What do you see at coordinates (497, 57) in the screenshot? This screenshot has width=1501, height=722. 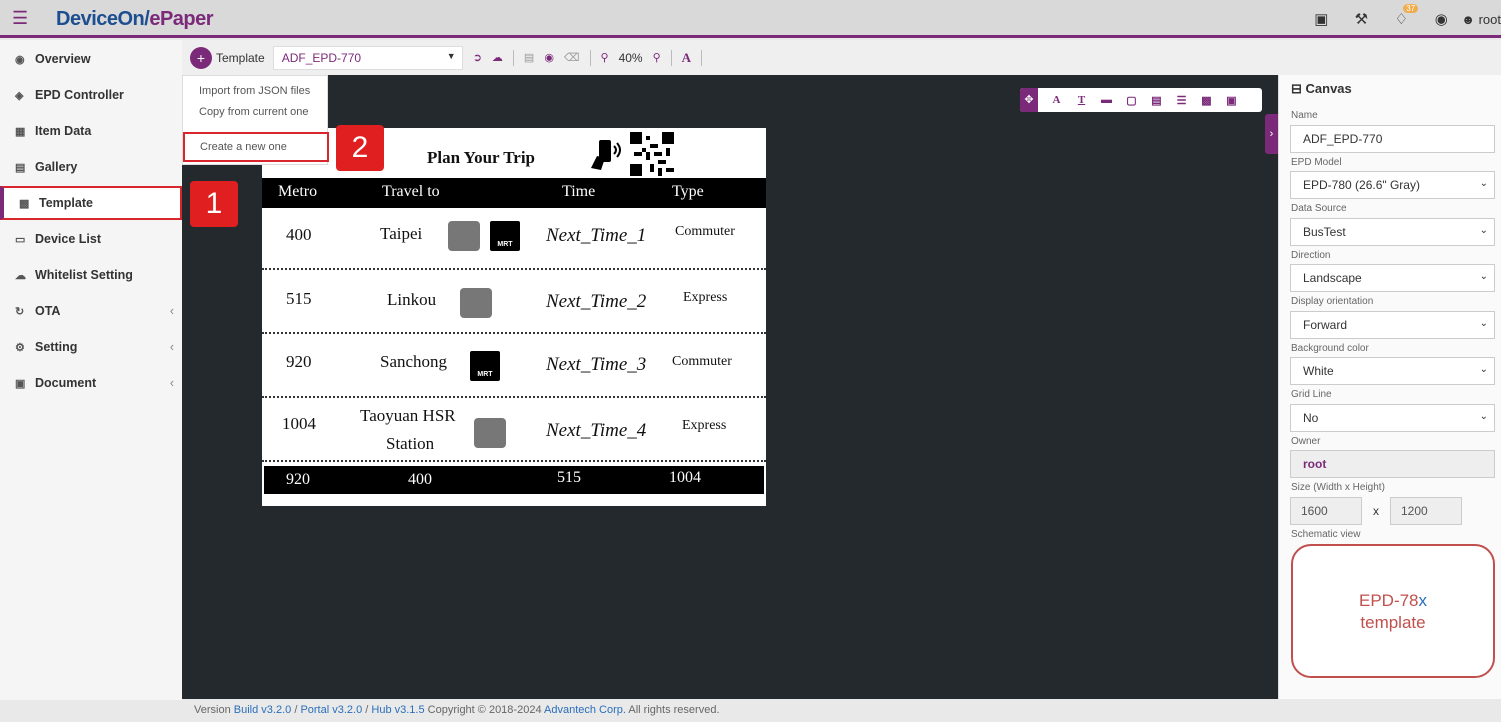 I see `cloud-upload-icon: ☁` at bounding box center [497, 57].